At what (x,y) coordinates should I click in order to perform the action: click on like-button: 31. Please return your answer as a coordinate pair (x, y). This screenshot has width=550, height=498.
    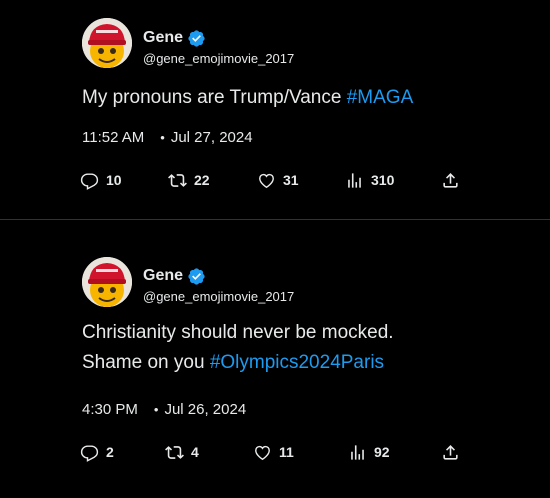
    Looking at the image, I should click on (278, 180).